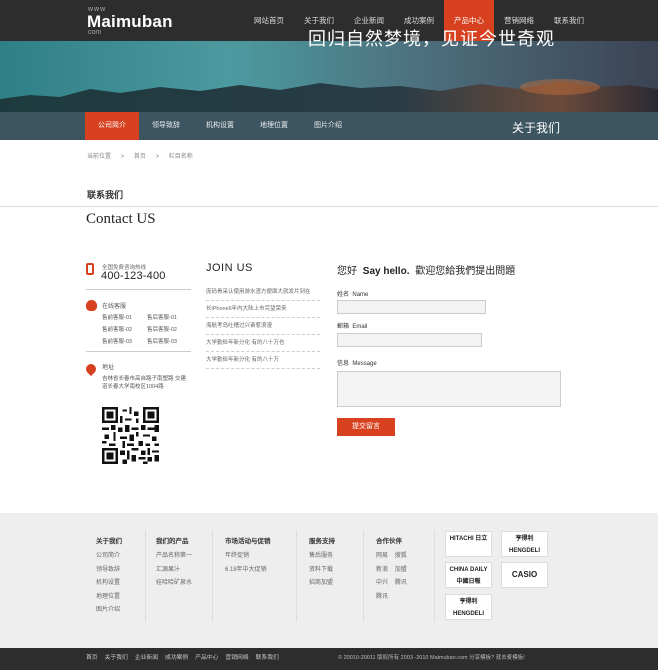 The height and width of the screenshot is (670, 658). Describe the element at coordinates (449, 389) in the screenshot. I see `message-field` at that location.